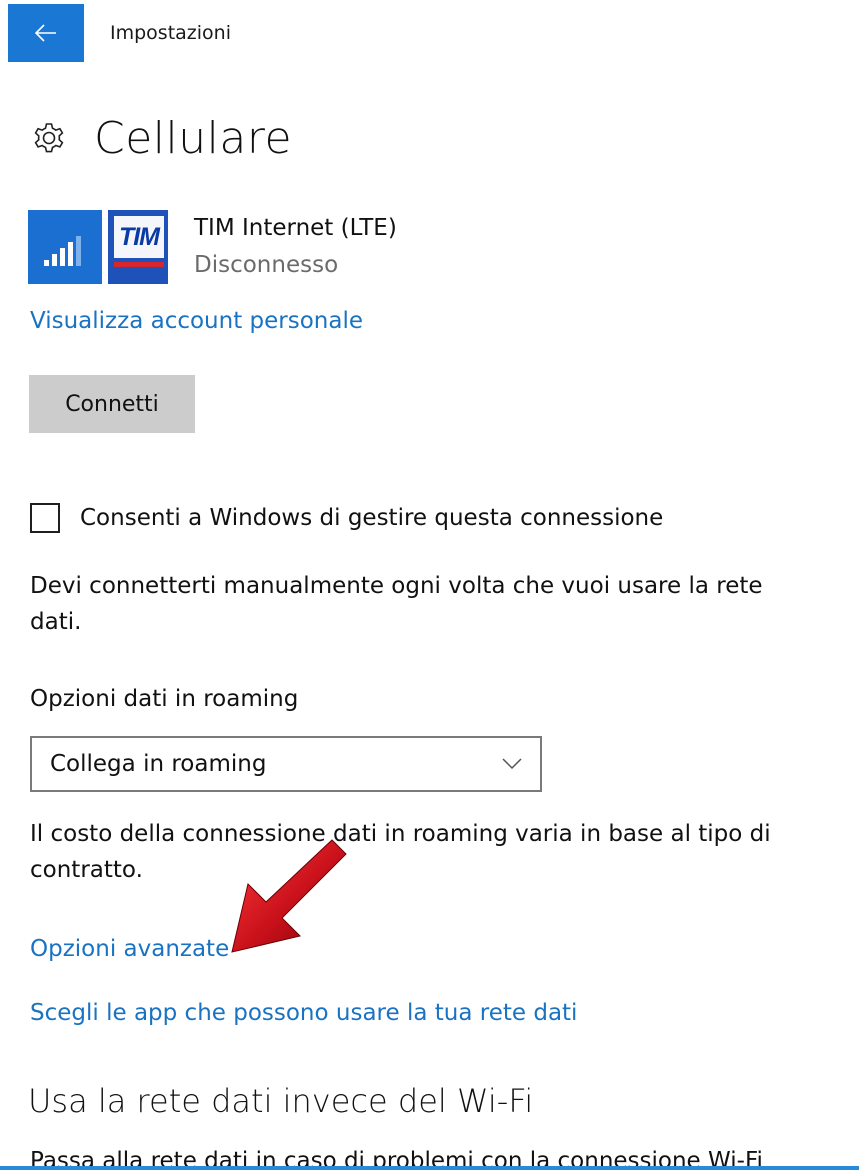  I want to click on window-title: Impostazioni, so click(170, 33).